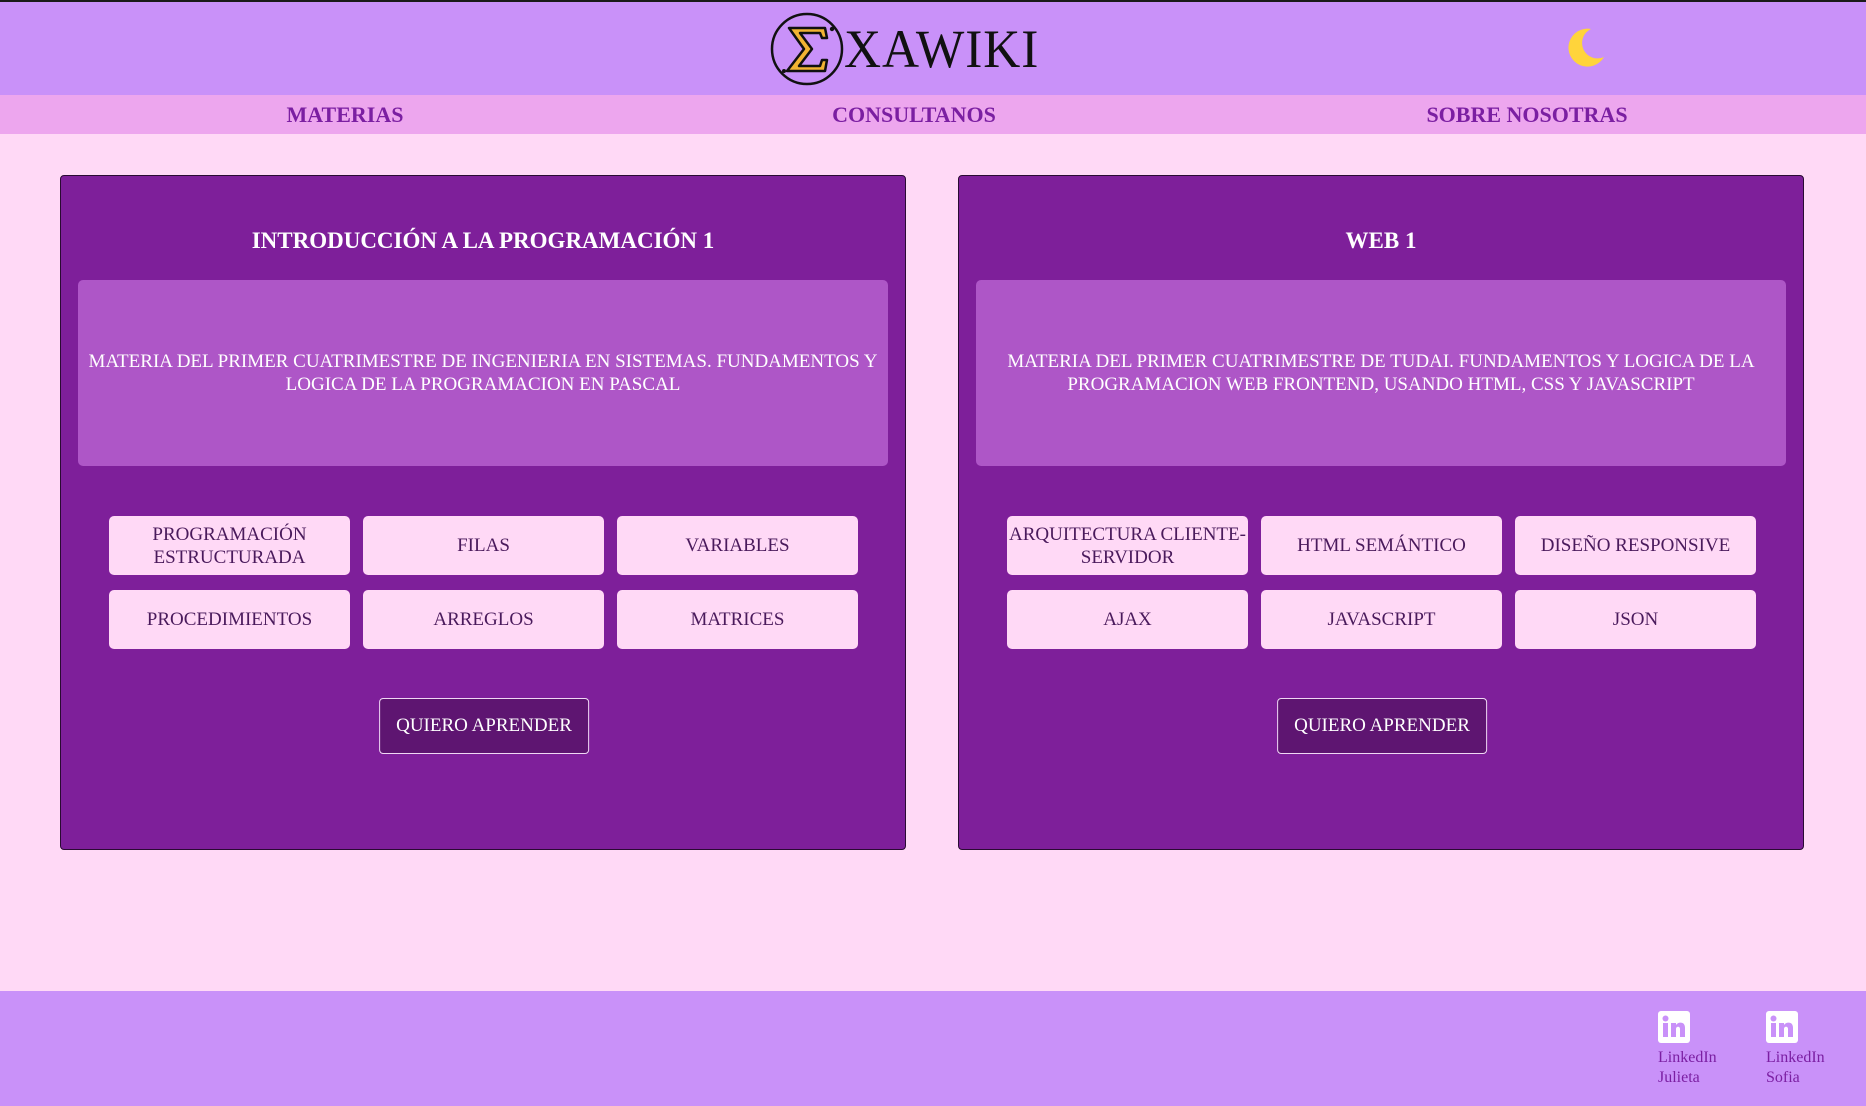  Describe the element at coordinates (345, 114) in the screenshot. I see `nav-item-materias: MATERIAS` at that location.